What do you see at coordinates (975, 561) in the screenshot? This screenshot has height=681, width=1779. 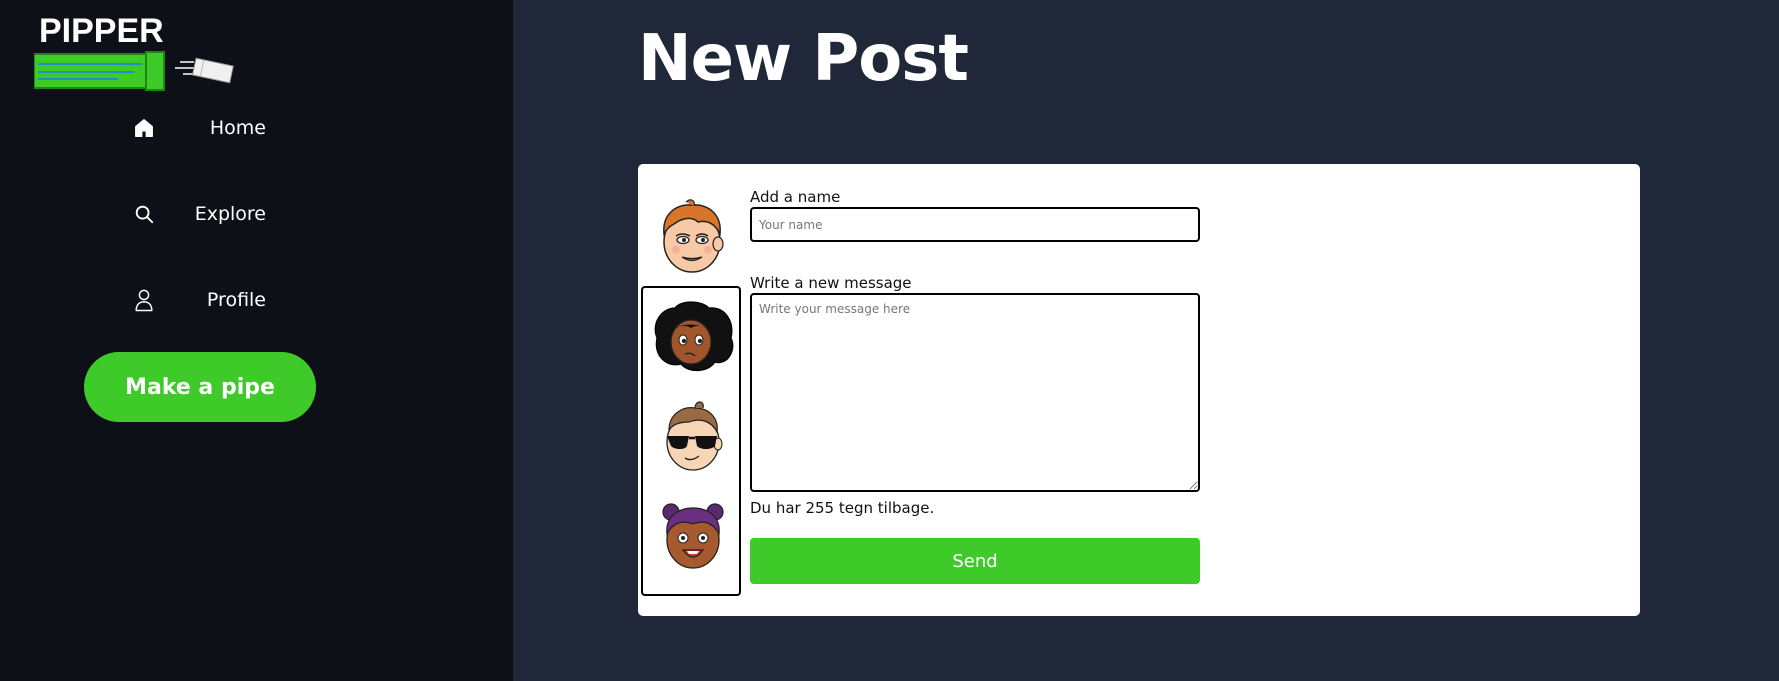 I see `send-button: Send` at bounding box center [975, 561].